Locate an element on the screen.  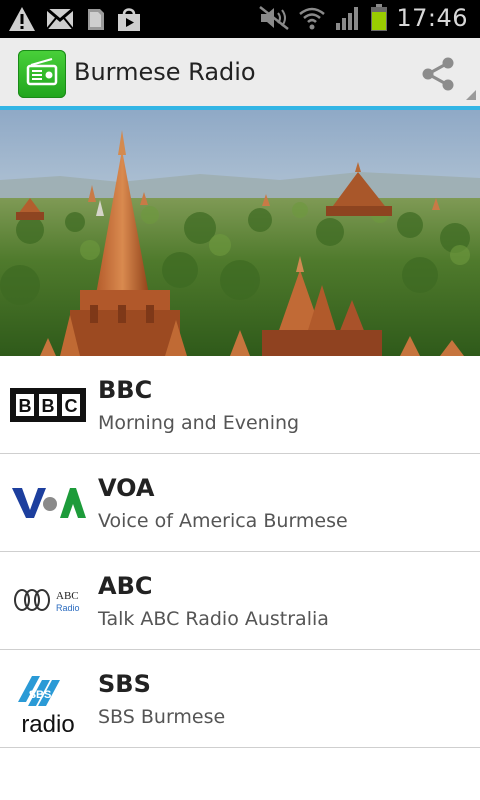
gmail-icon is located at coordinates (60, 19).